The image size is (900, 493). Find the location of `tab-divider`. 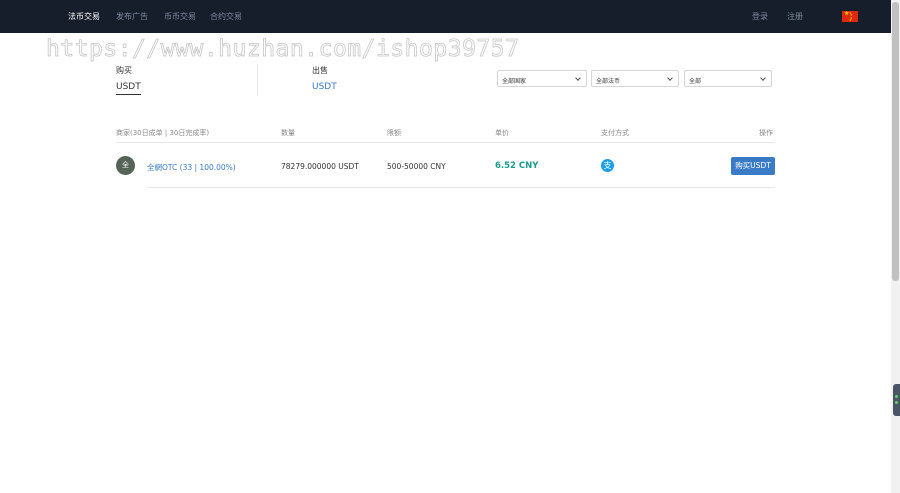

tab-divider is located at coordinates (257, 80).